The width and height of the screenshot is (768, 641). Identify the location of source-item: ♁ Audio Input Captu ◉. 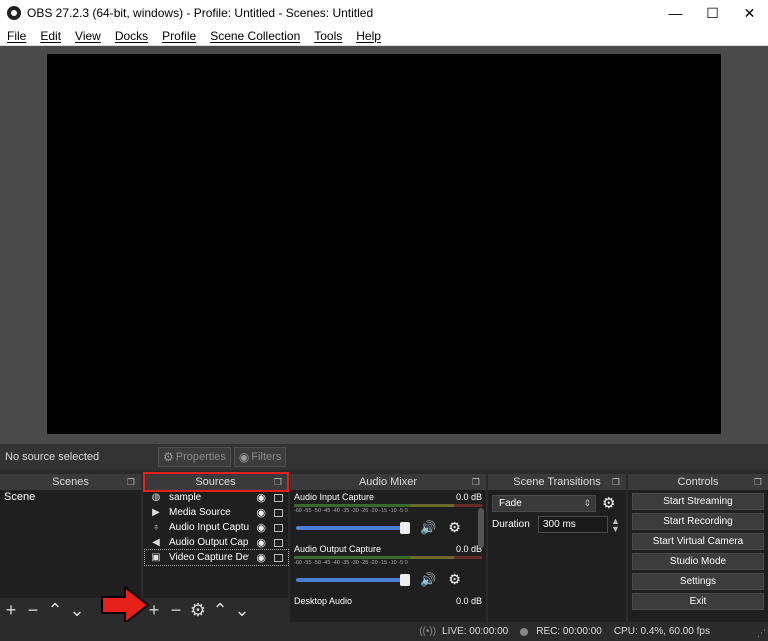
(216, 527).